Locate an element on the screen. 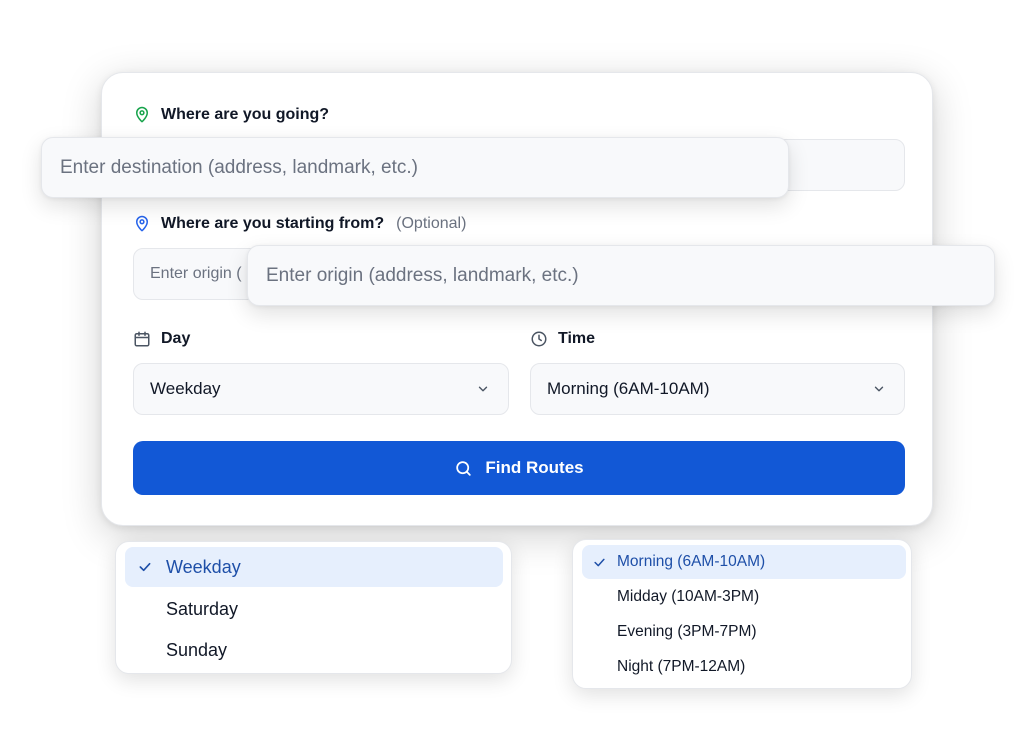 This screenshot has width=1024, height=751. origin-input-zoomed: Enter origin (address, landmark, etc.) is located at coordinates (621, 275).